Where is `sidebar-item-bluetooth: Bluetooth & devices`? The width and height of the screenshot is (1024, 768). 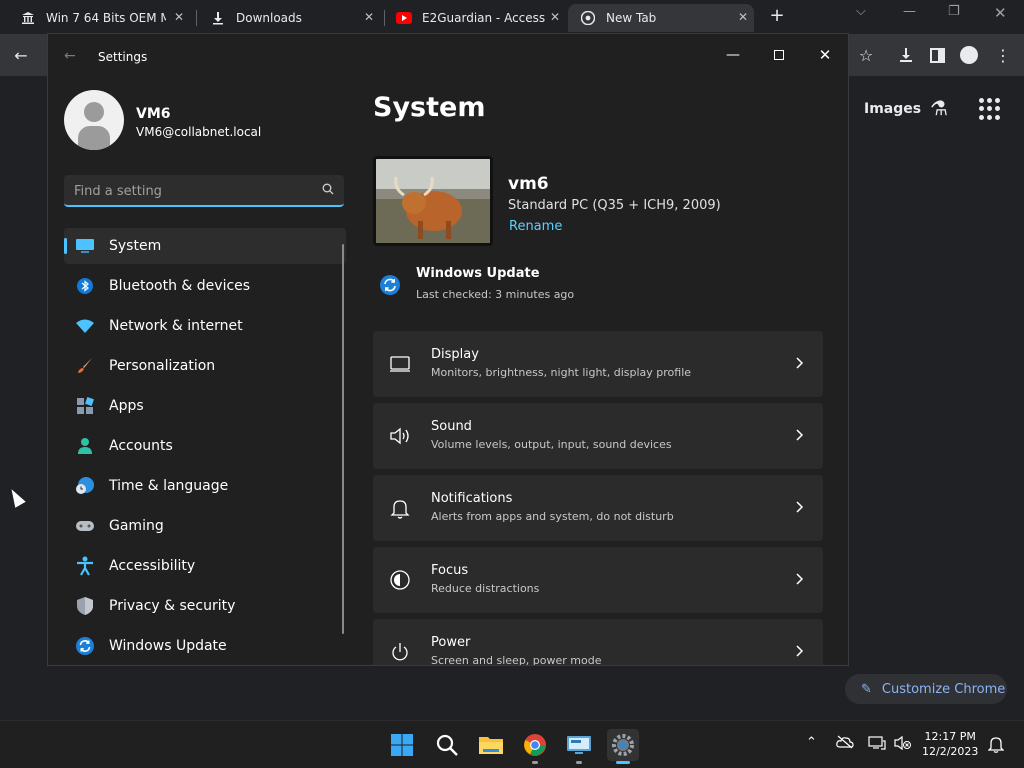
sidebar-item-bluetooth: Bluetooth & devices is located at coordinates (205, 286).